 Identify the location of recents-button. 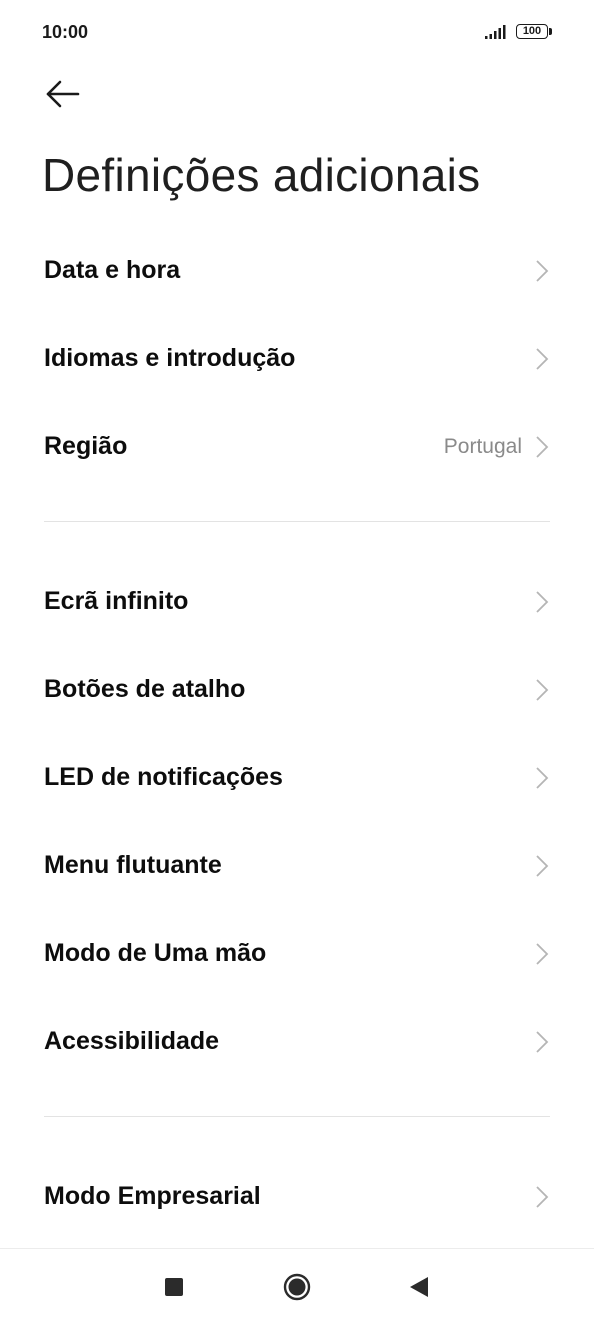
(174, 1287).